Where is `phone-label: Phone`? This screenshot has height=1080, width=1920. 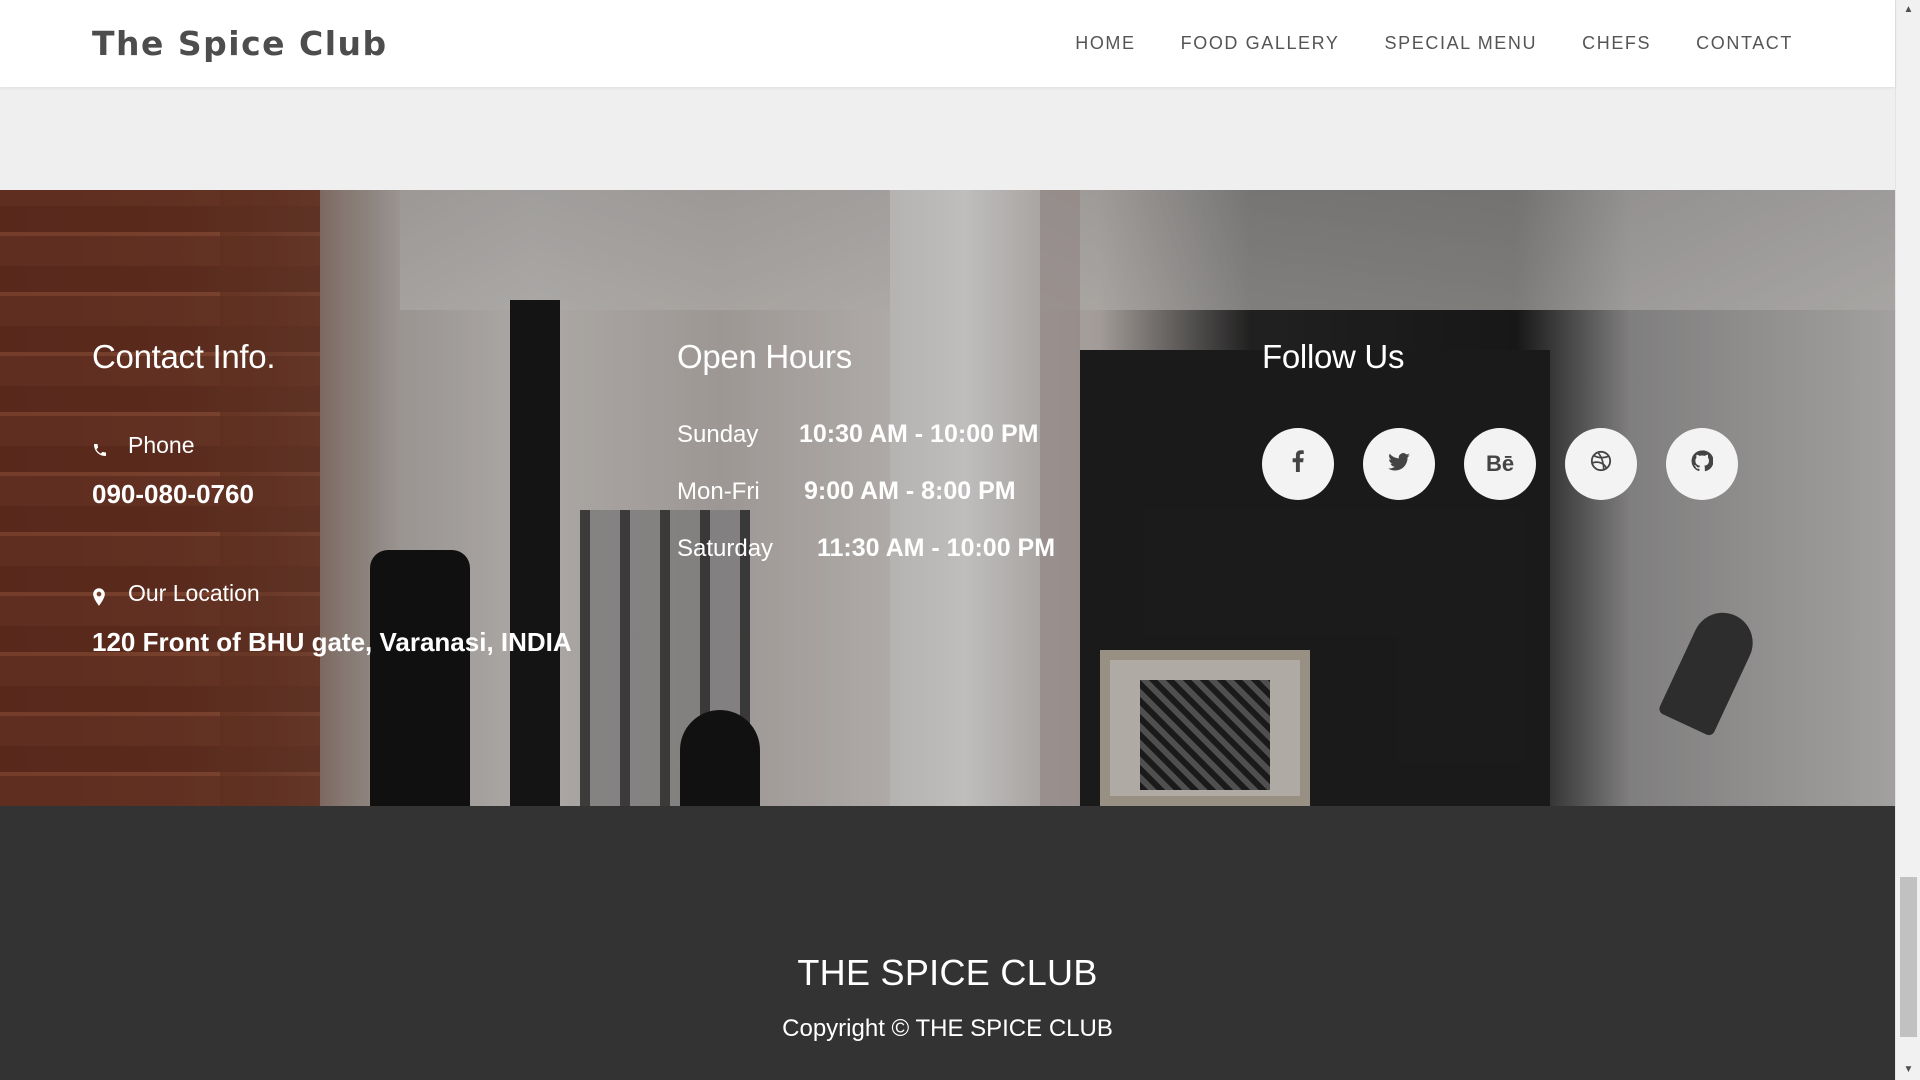 phone-label: Phone is located at coordinates (161, 445).